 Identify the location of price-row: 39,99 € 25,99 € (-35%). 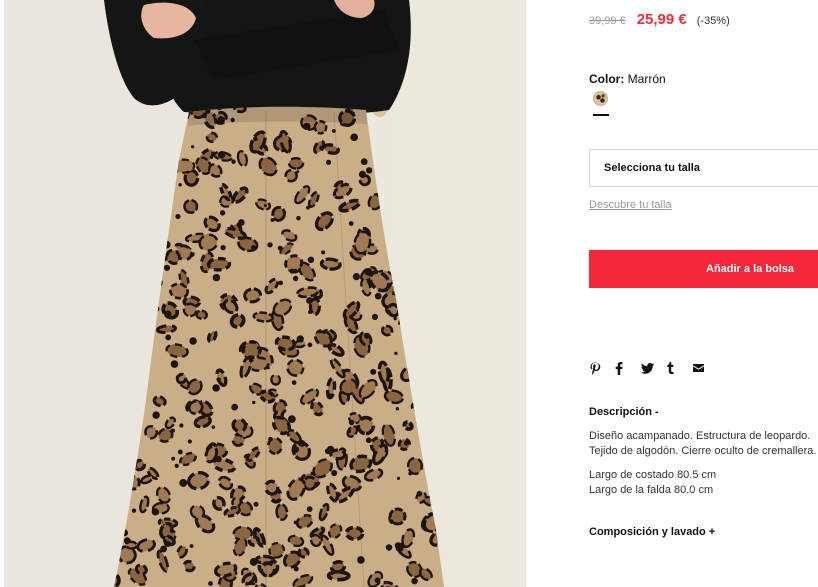
(659, 19).